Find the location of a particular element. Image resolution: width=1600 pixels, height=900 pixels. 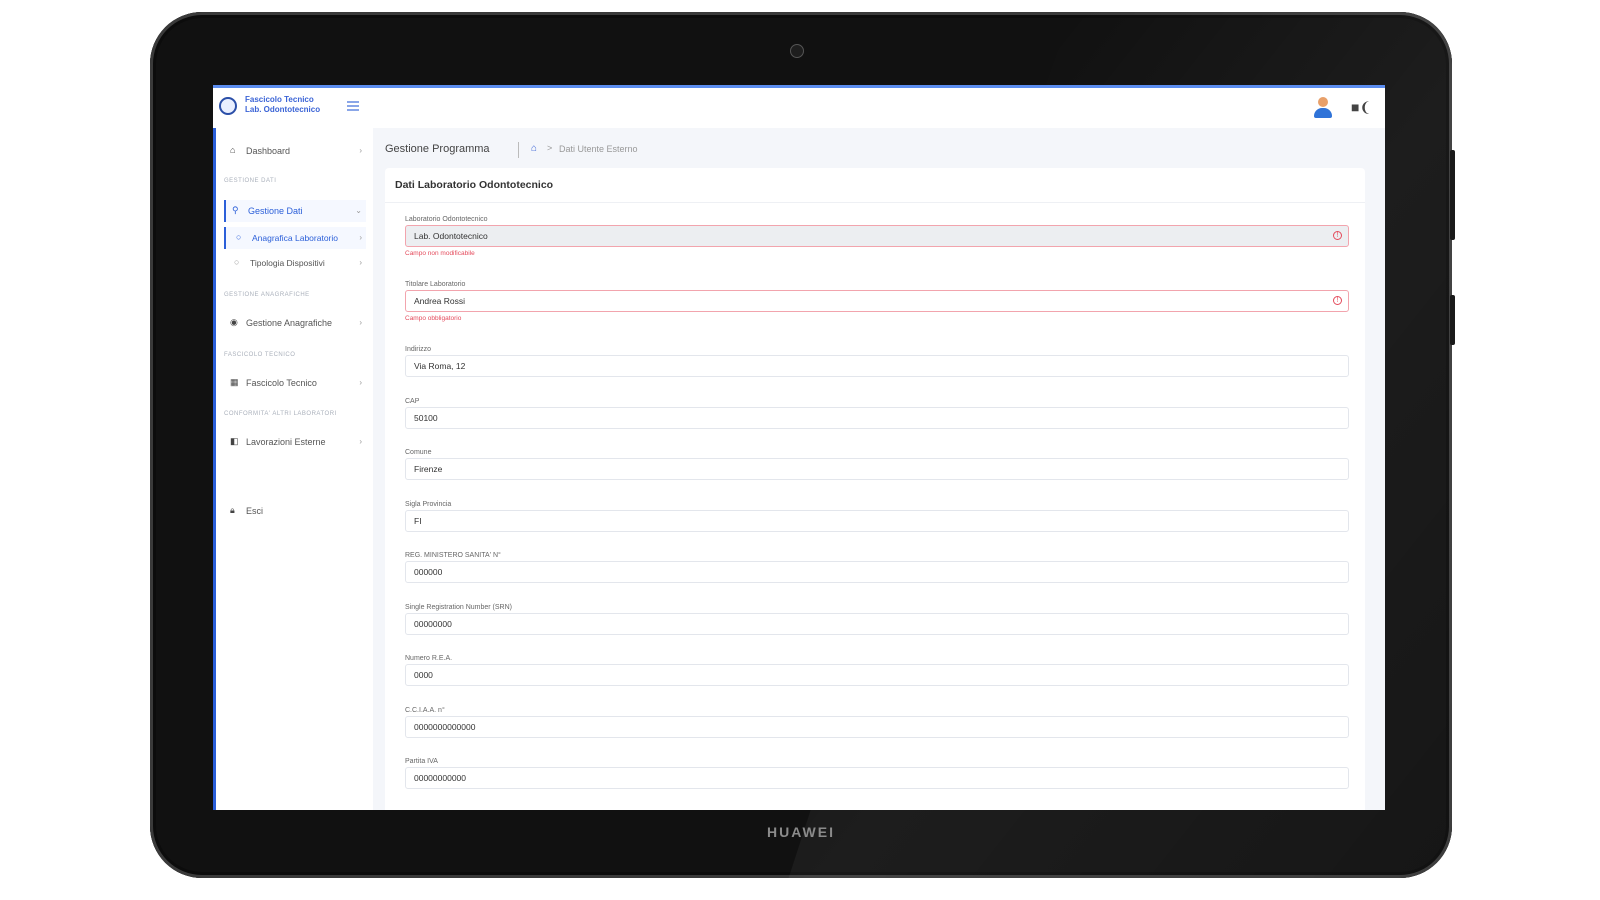

logout-icon: ■❨ is located at coordinates (1361, 107).